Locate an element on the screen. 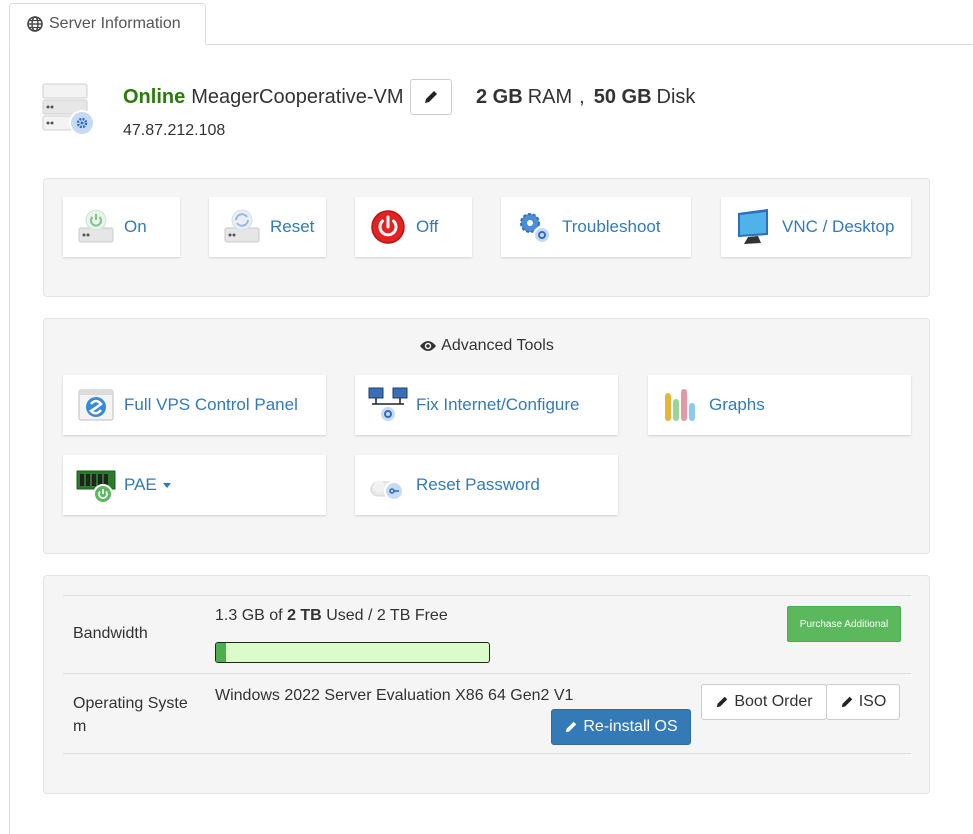 The height and width of the screenshot is (834, 973). boot-order-button: Boot Order is located at coordinates (764, 702).